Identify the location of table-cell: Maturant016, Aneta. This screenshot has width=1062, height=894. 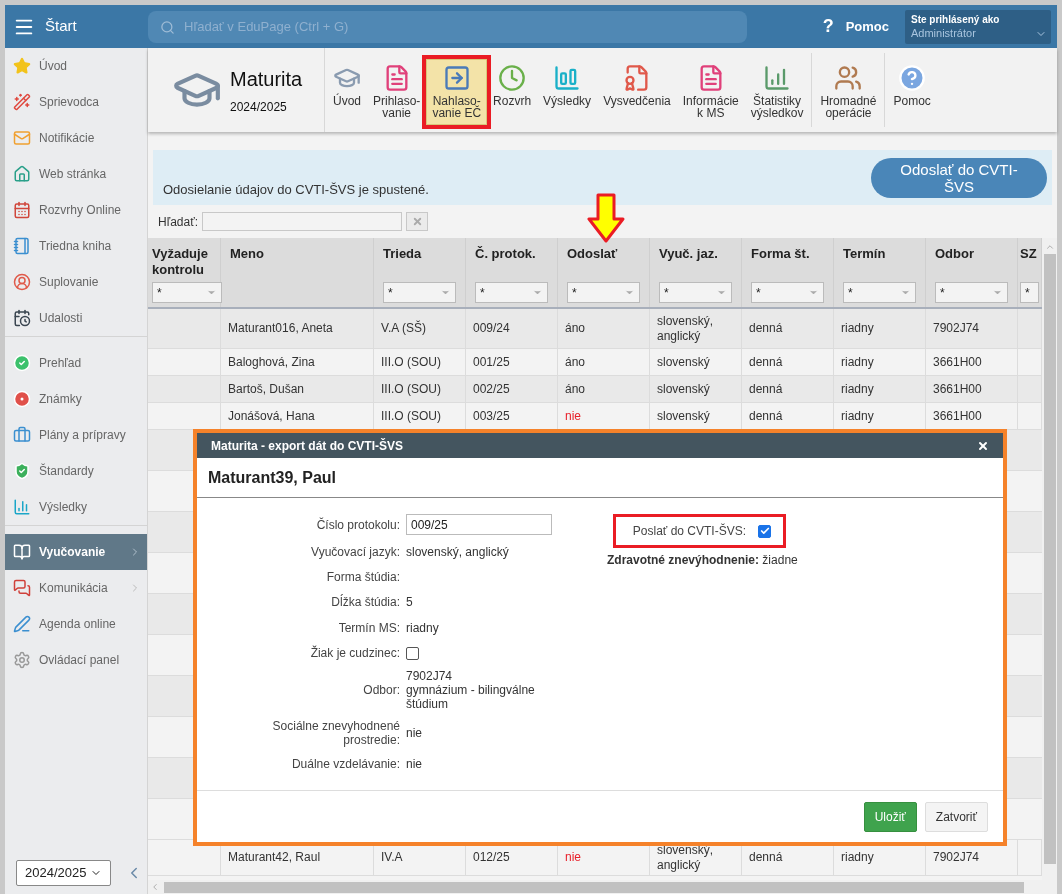
(280, 328).